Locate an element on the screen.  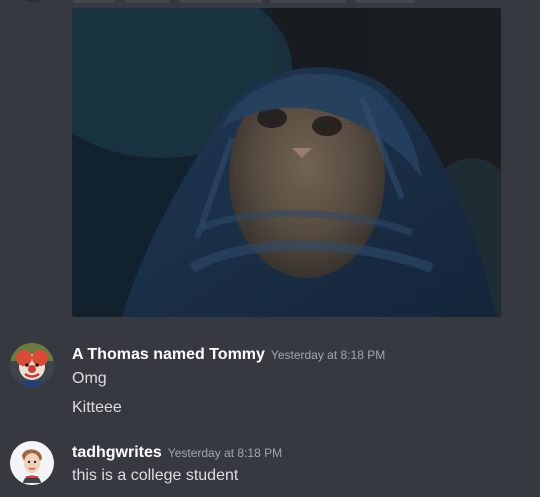
clown-avatar-icon is located at coordinates (32, 365).